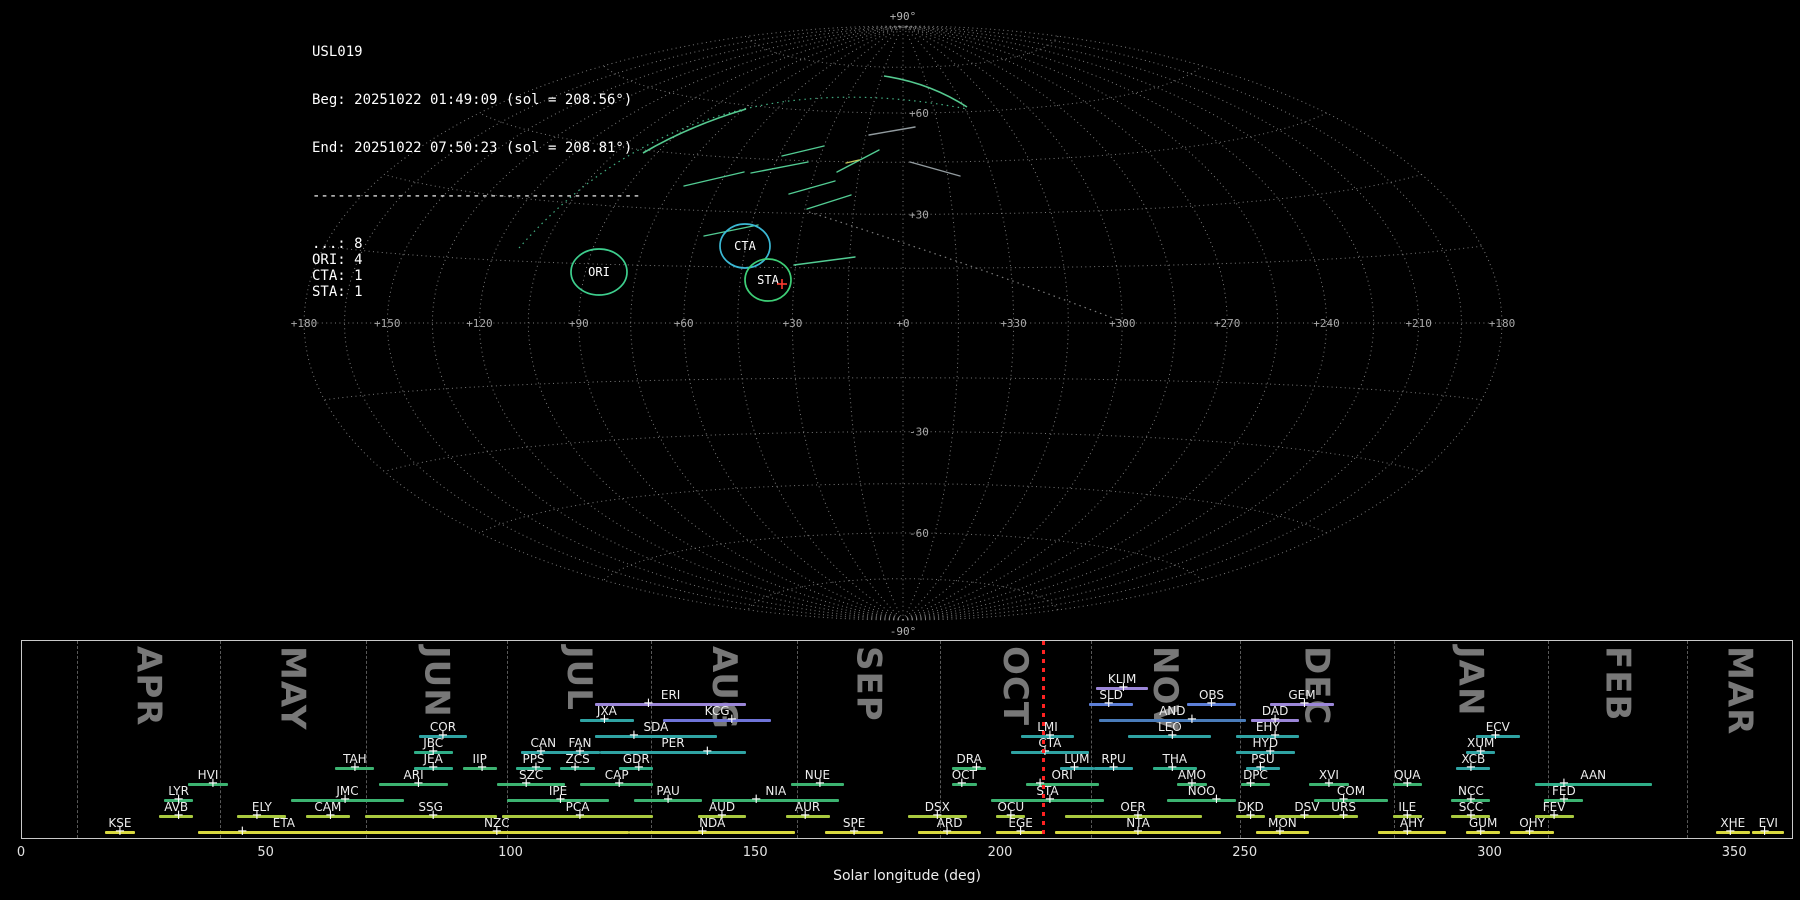  Describe the element at coordinates (283, 823) in the screenshot. I see `shower-code-label: ETA` at that location.